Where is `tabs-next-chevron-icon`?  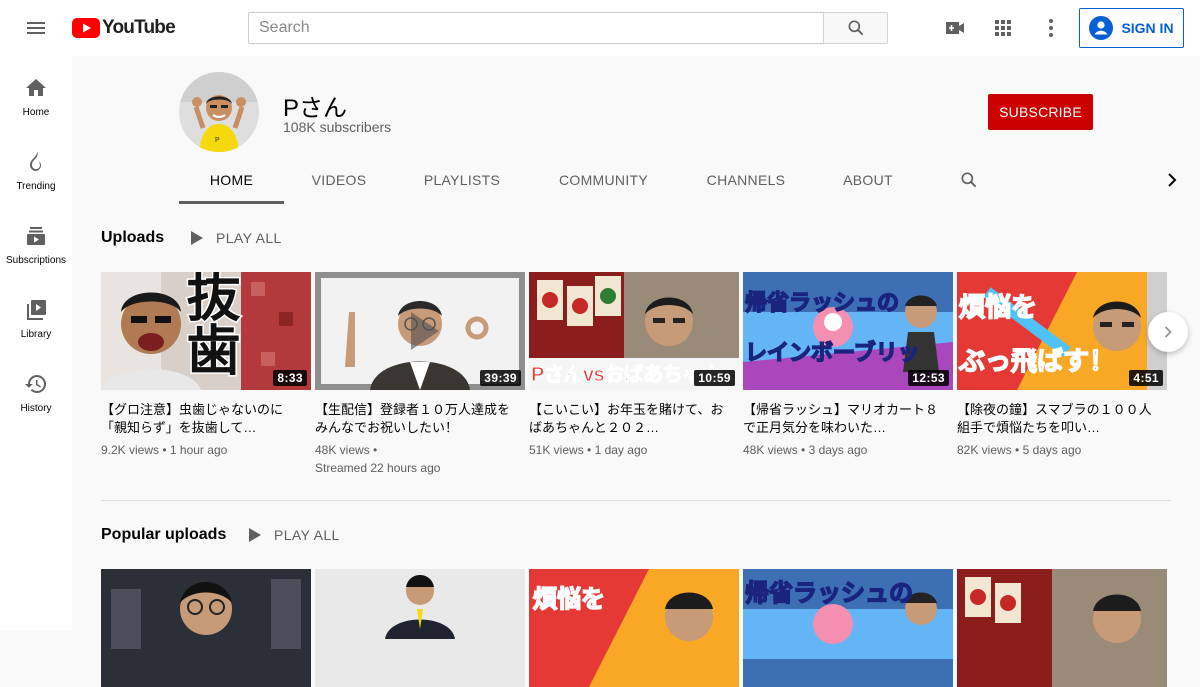
tabs-next-chevron-icon is located at coordinates (1172, 180).